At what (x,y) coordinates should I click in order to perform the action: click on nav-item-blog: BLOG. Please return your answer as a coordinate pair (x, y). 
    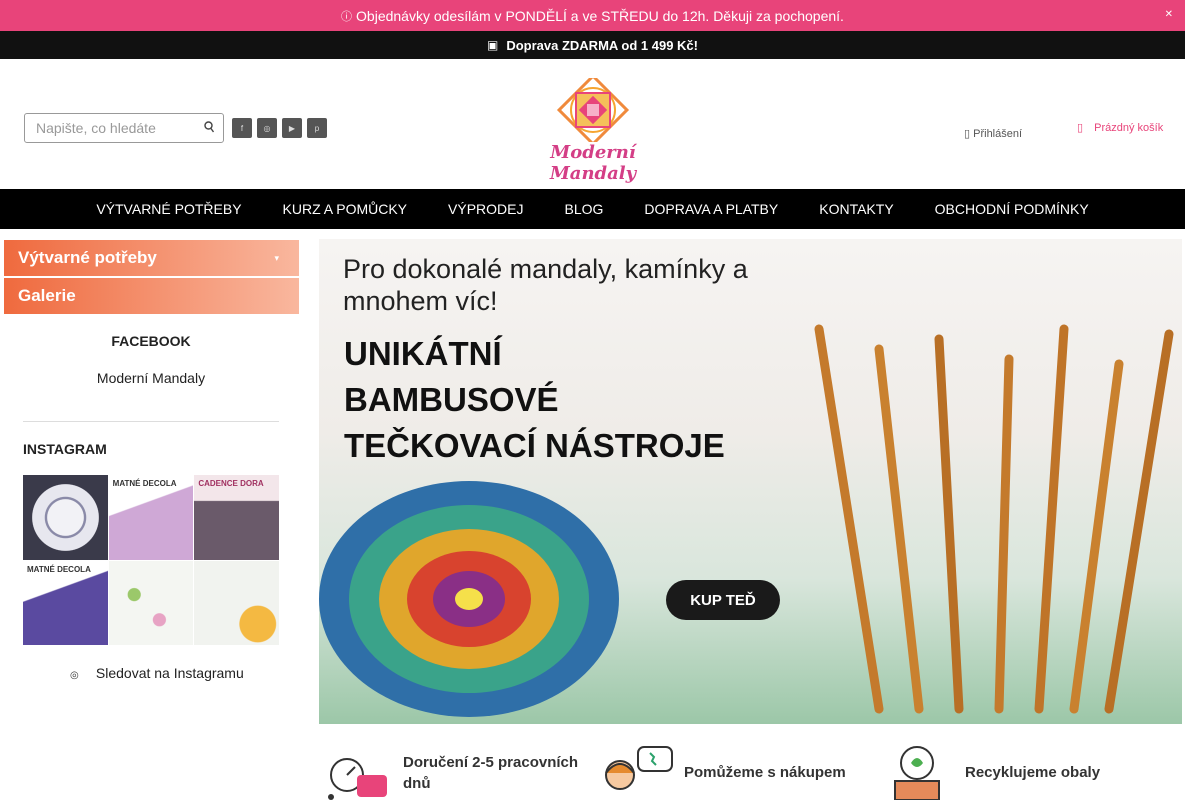
    Looking at the image, I should click on (583, 209).